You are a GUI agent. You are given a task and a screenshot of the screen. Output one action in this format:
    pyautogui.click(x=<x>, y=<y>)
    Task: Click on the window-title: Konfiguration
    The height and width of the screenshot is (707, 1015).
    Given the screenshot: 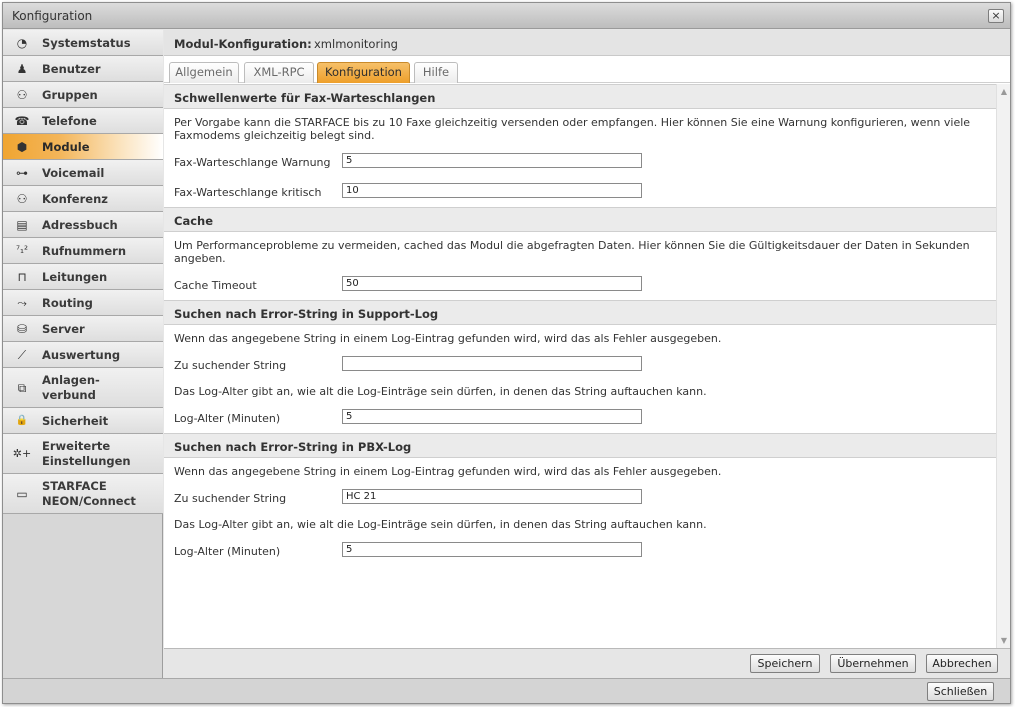 What is the action you would take?
    pyautogui.click(x=52, y=16)
    